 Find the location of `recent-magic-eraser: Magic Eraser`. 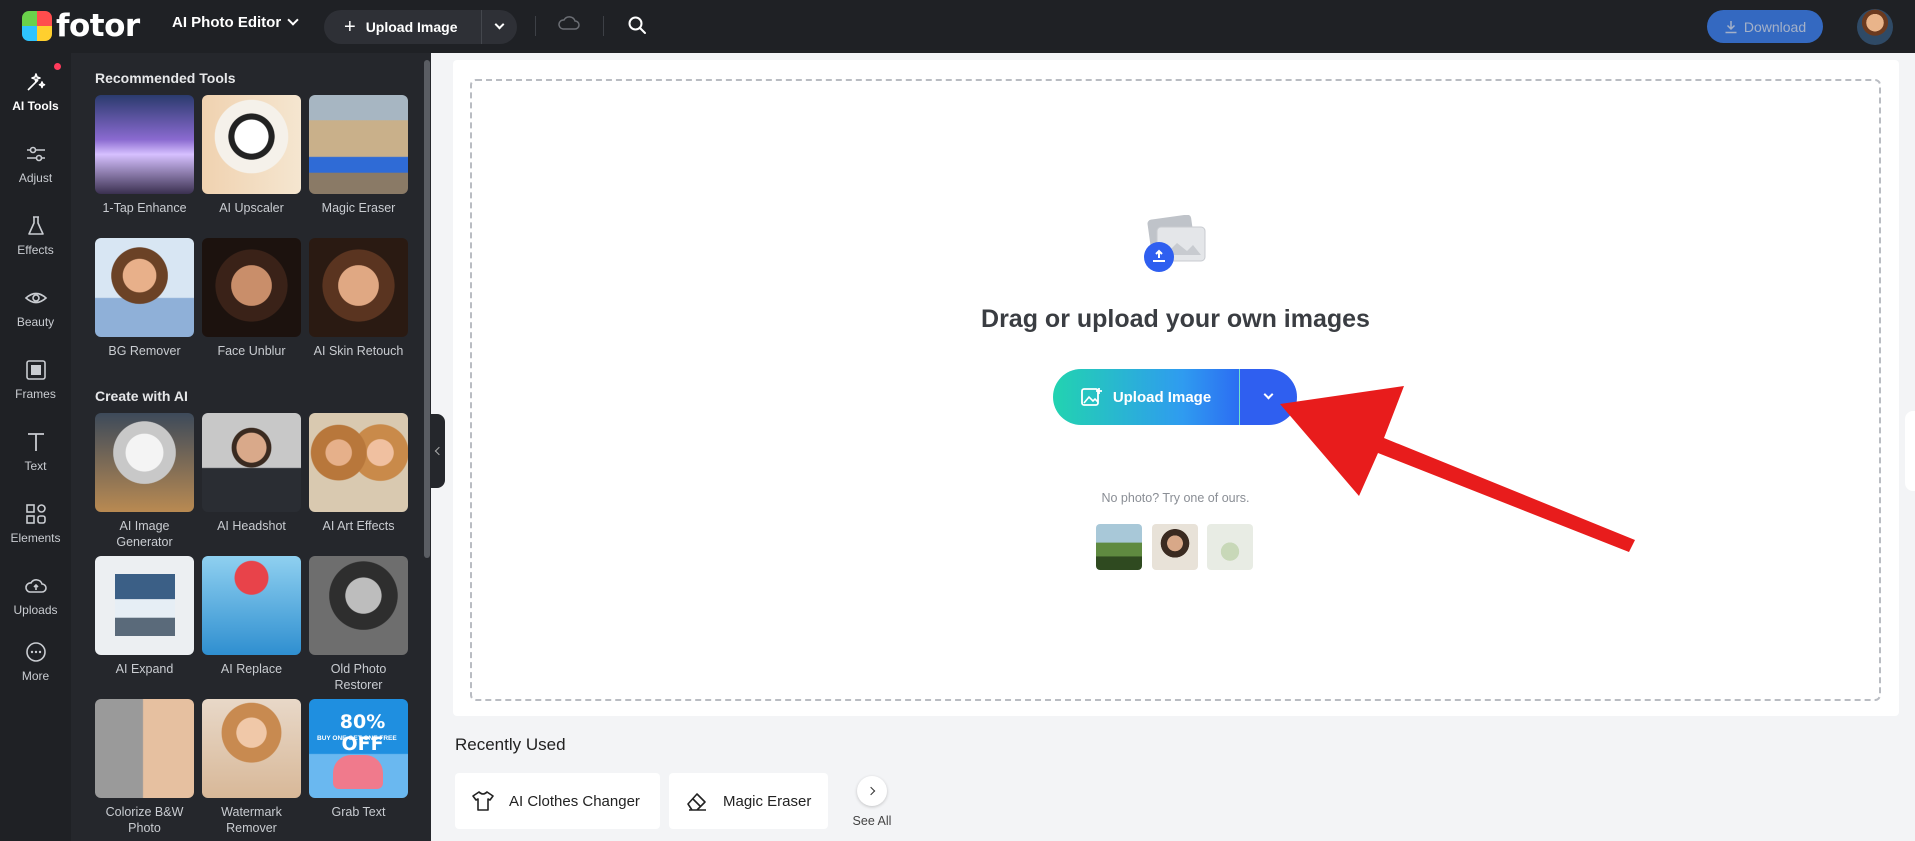

recent-magic-eraser: Magic Eraser is located at coordinates (748, 801).